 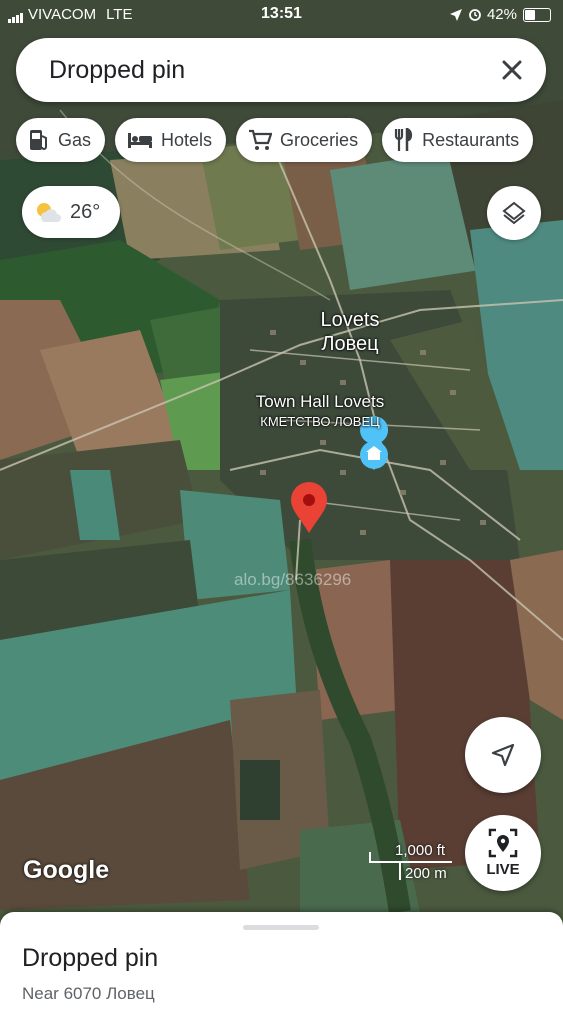 What do you see at coordinates (426, 873) in the screenshot?
I see `scale-metric: 200 m` at bounding box center [426, 873].